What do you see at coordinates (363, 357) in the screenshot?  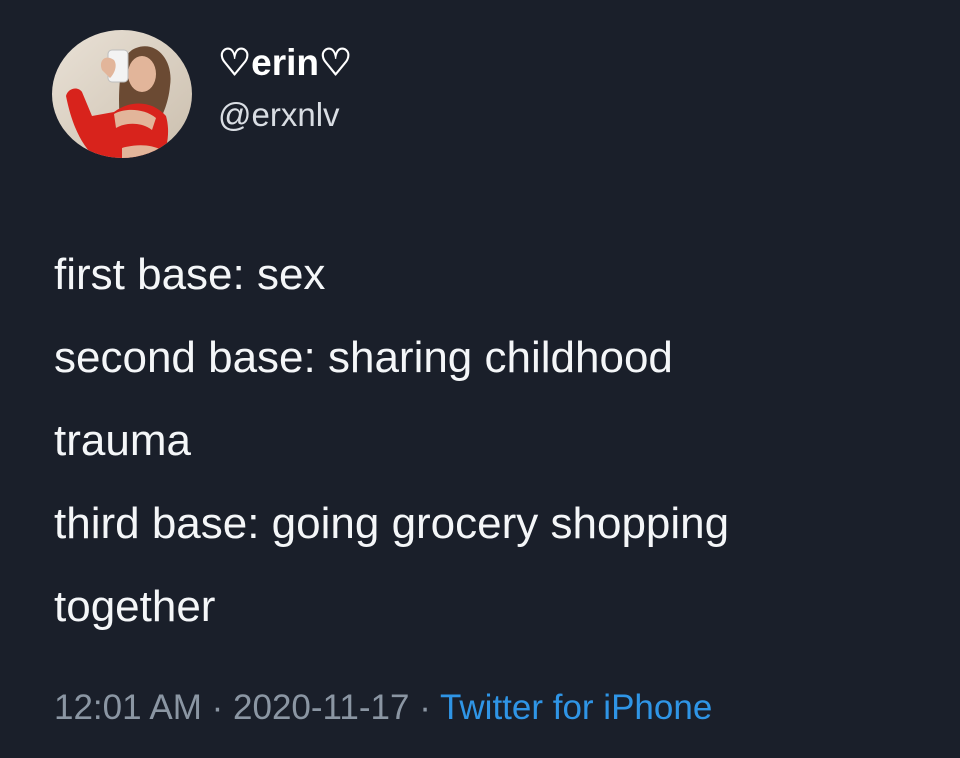 I see `tweet-text-line: second base: sharing childhood` at bounding box center [363, 357].